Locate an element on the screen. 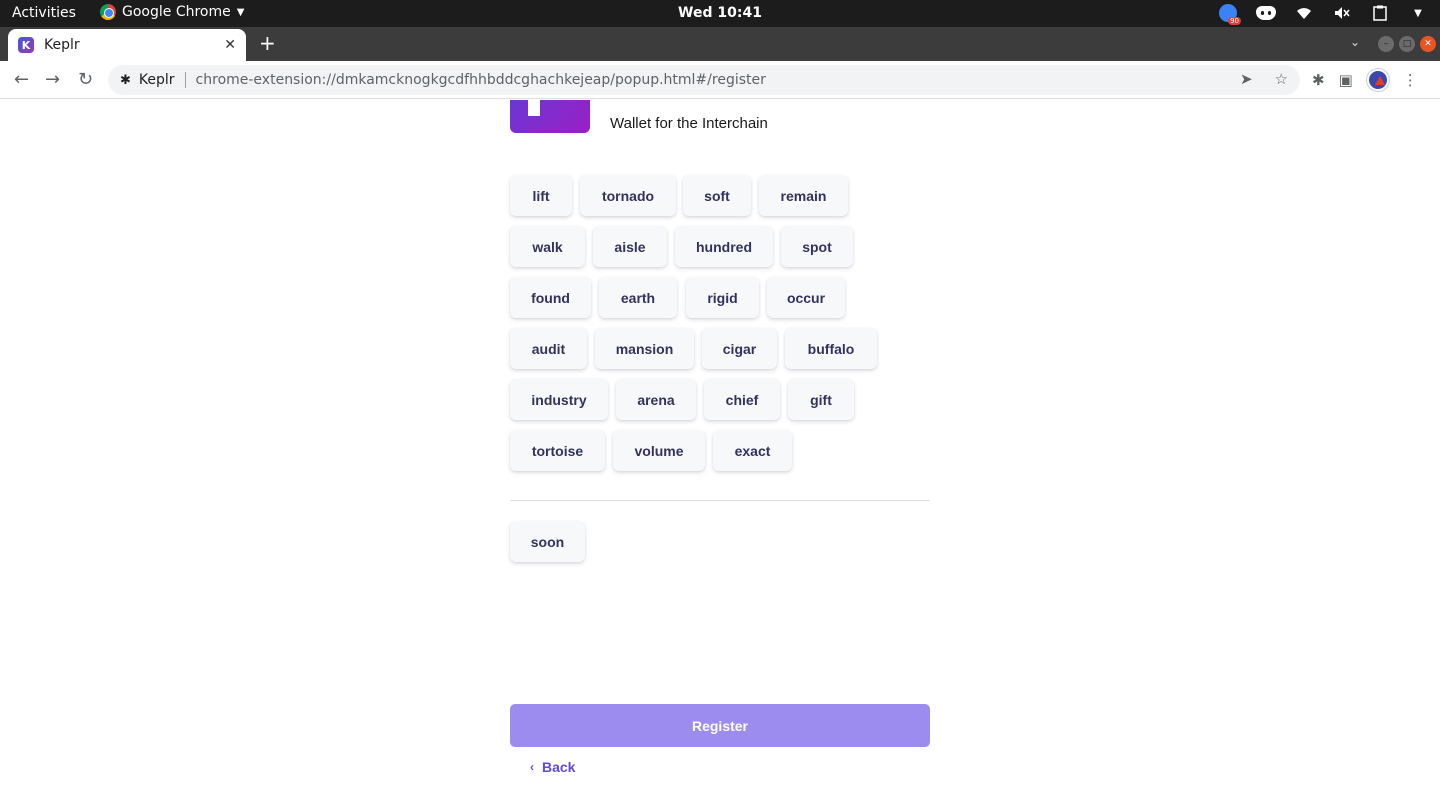 The height and width of the screenshot is (810, 1440). clipboard-icon is located at coordinates (1380, 13).